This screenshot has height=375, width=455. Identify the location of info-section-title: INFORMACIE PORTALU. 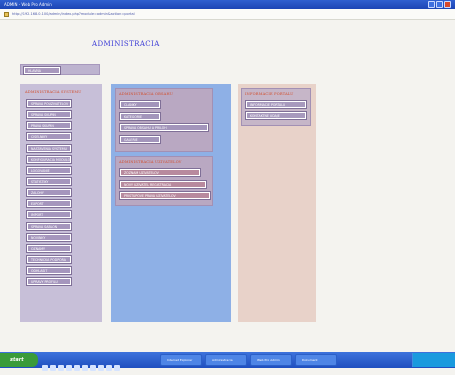
(269, 94).